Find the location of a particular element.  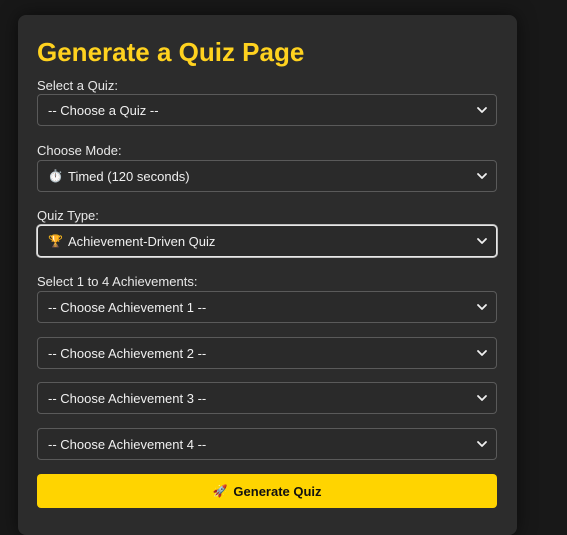

mode-select-value: Timed (120 seconds) is located at coordinates (129, 176).